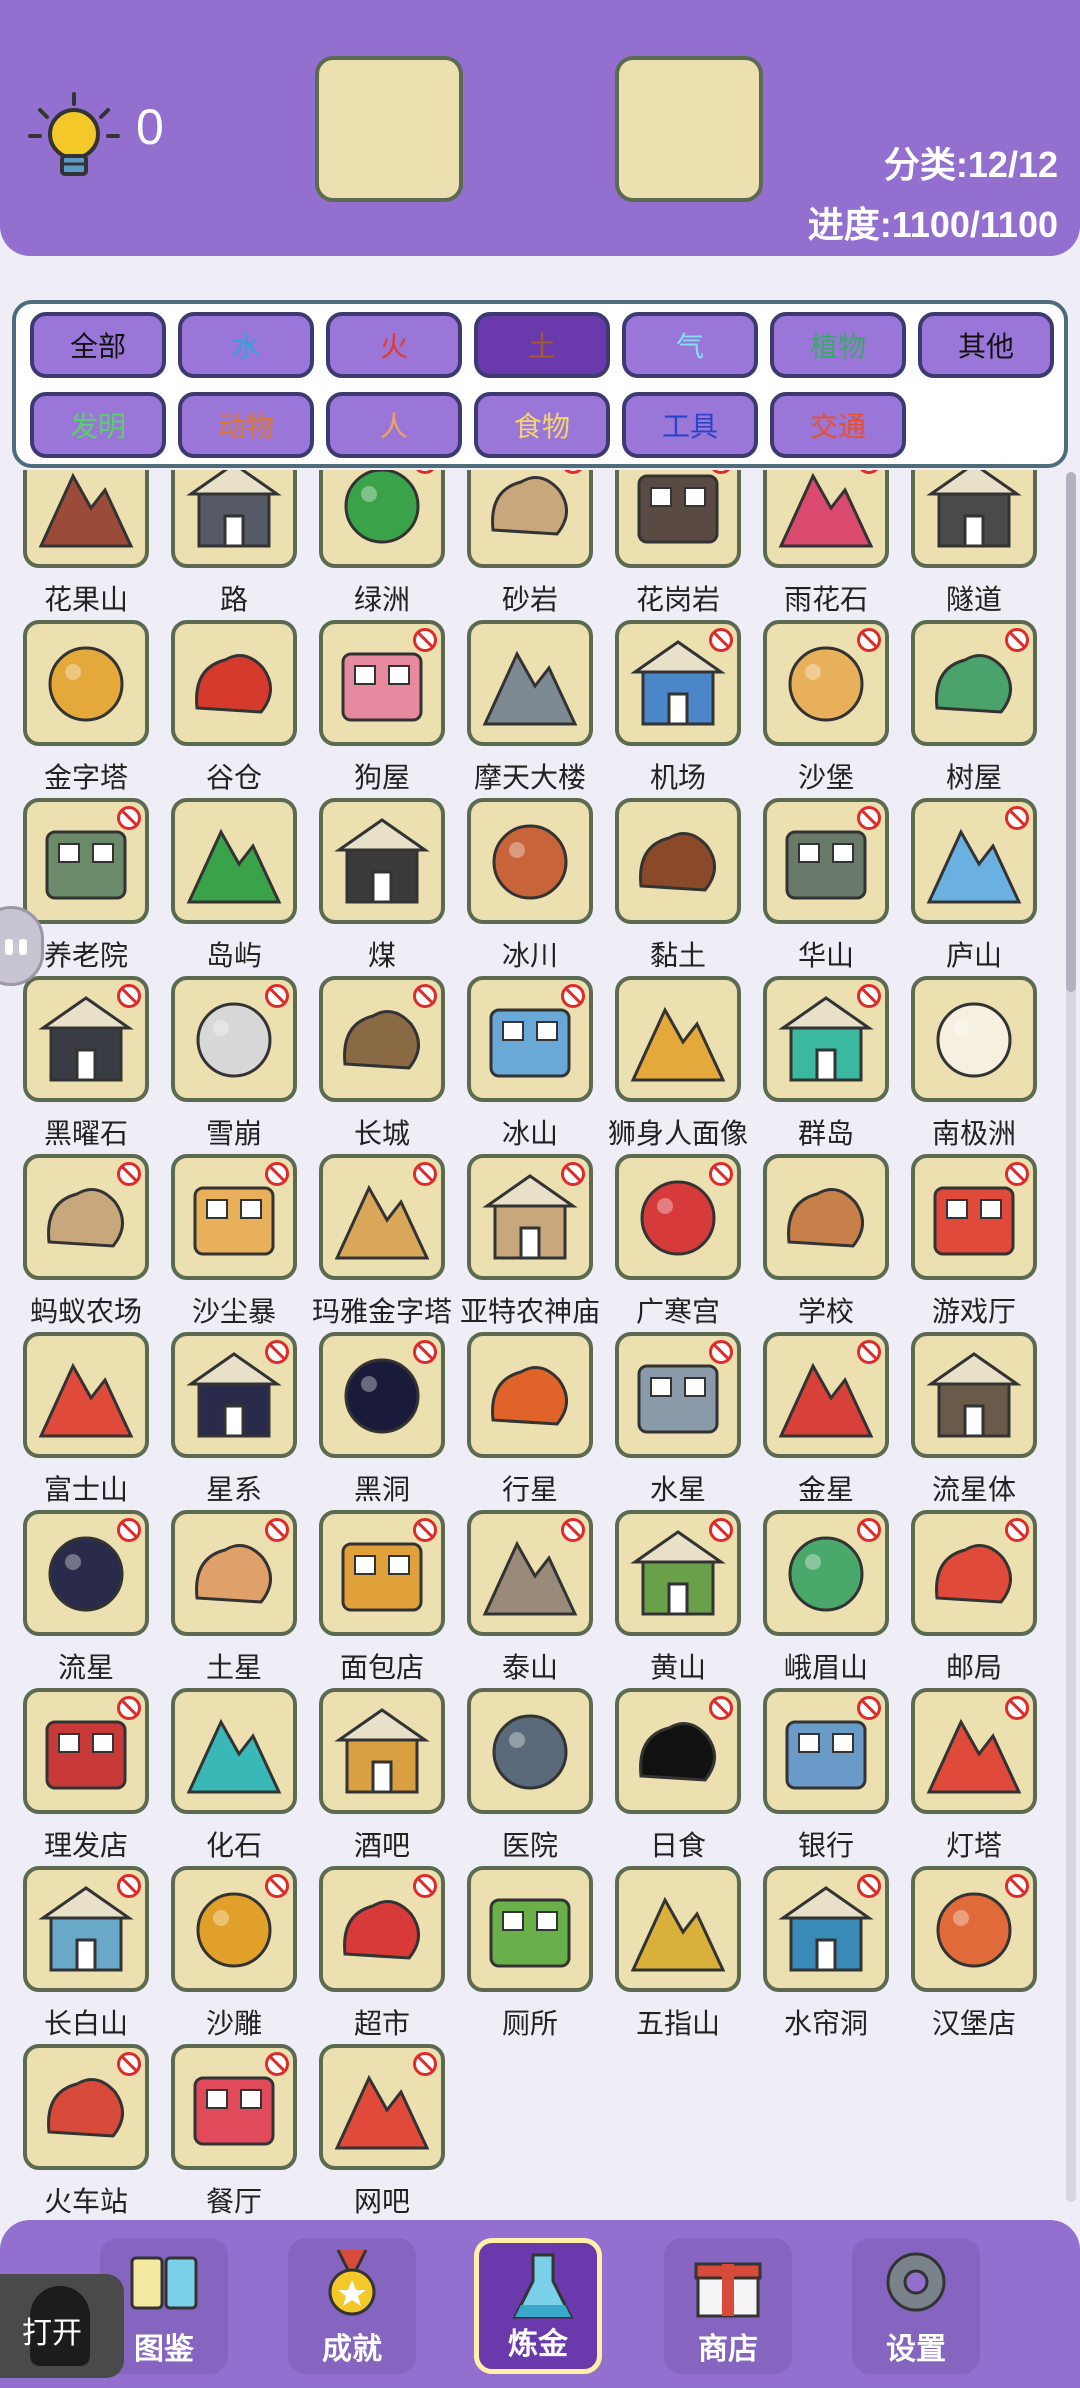 The width and height of the screenshot is (1080, 2388). I want to click on element-tile: 水帘洞, so click(826, 1954).